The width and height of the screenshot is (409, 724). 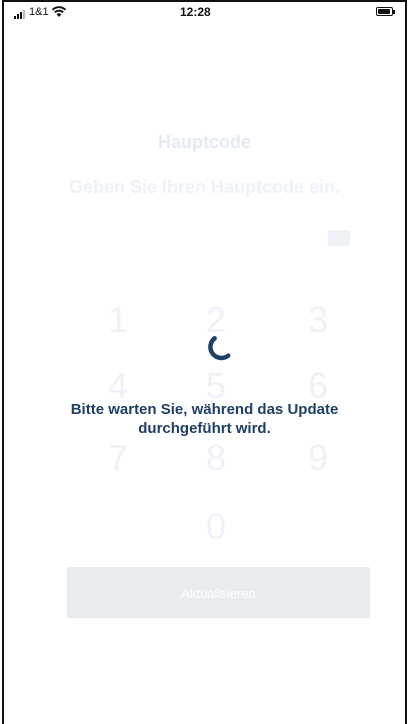 I want to click on keypad-key-7: 7, so click(x=118, y=458).